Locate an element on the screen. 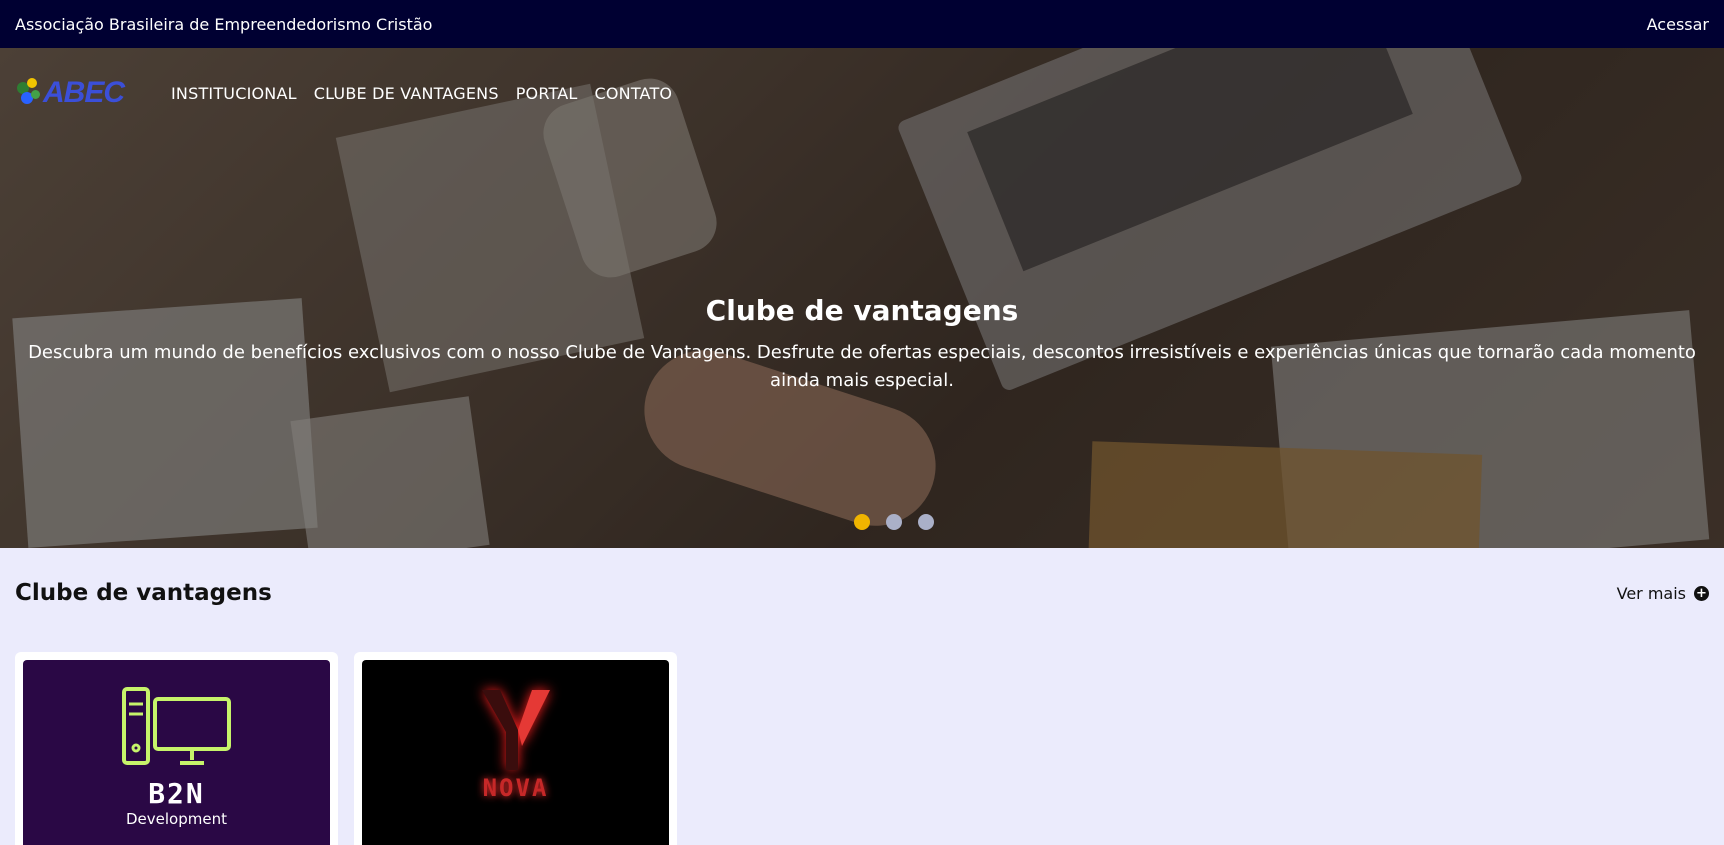 The image size is (1724, 845). partner-card-b2n: B2N Development is located at coordinates (176, 748).